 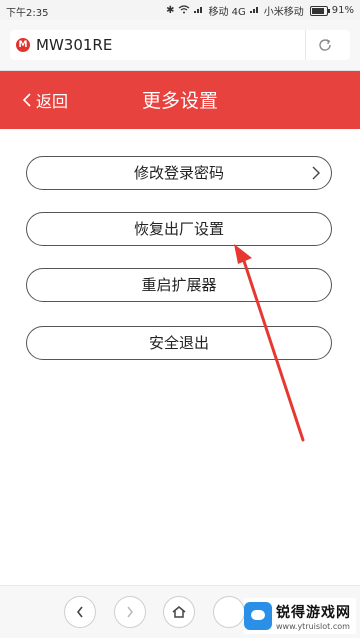 I want to click on refresh-icon, so click(x=325, y=45).